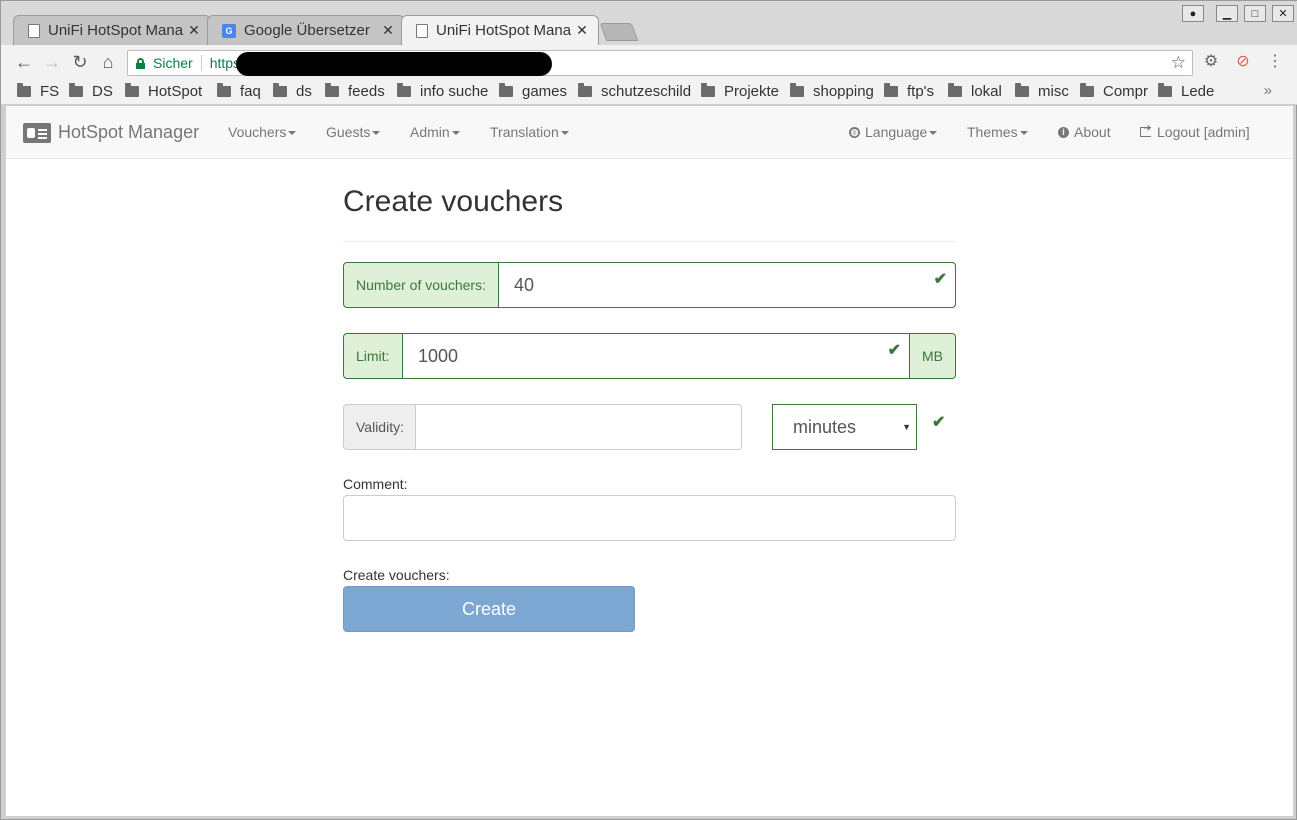 This screenshot has height=820, width=1297. What do you see at coordinates (854, 132) in the screenshot?
I see `globe-icon: ◍` at bounding box center [854, 132].